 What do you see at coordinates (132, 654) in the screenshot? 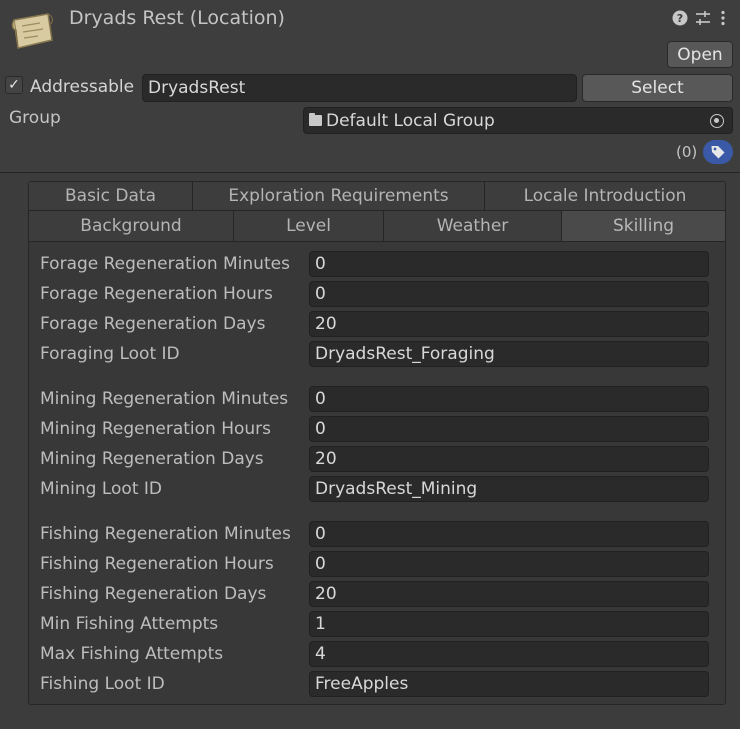
I see `field-label: Max Fishing Attempts` at bounding box center [132, 654].